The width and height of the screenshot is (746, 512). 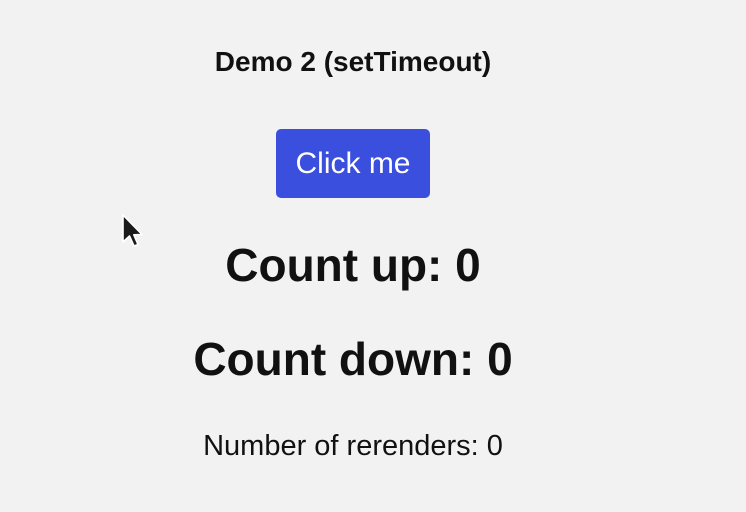 What do you see at coordinates (353, 446) in the screenshot?
I see `rerenders-text: Number of rerenders: 0` at bounding box center [353, 446].